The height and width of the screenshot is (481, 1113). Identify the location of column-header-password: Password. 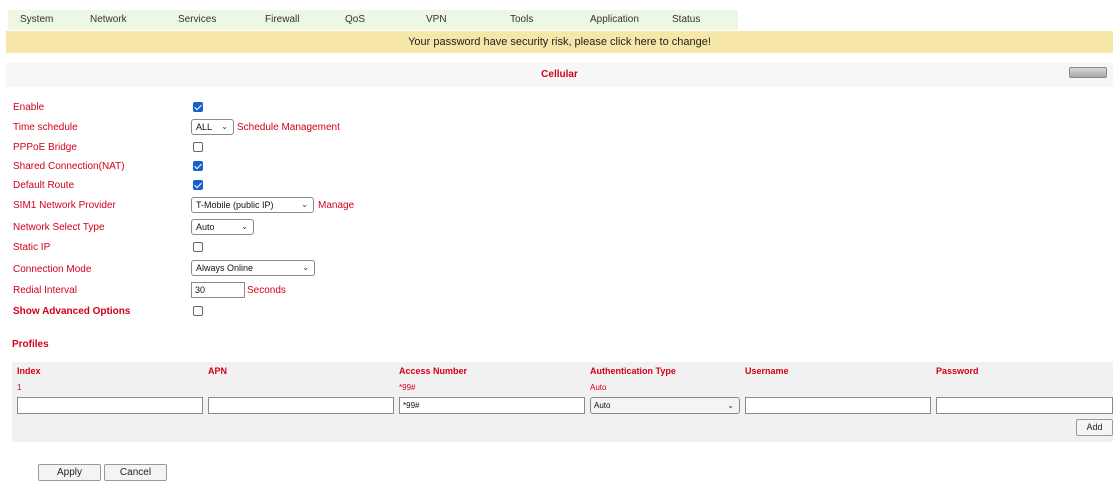
(957, 371).